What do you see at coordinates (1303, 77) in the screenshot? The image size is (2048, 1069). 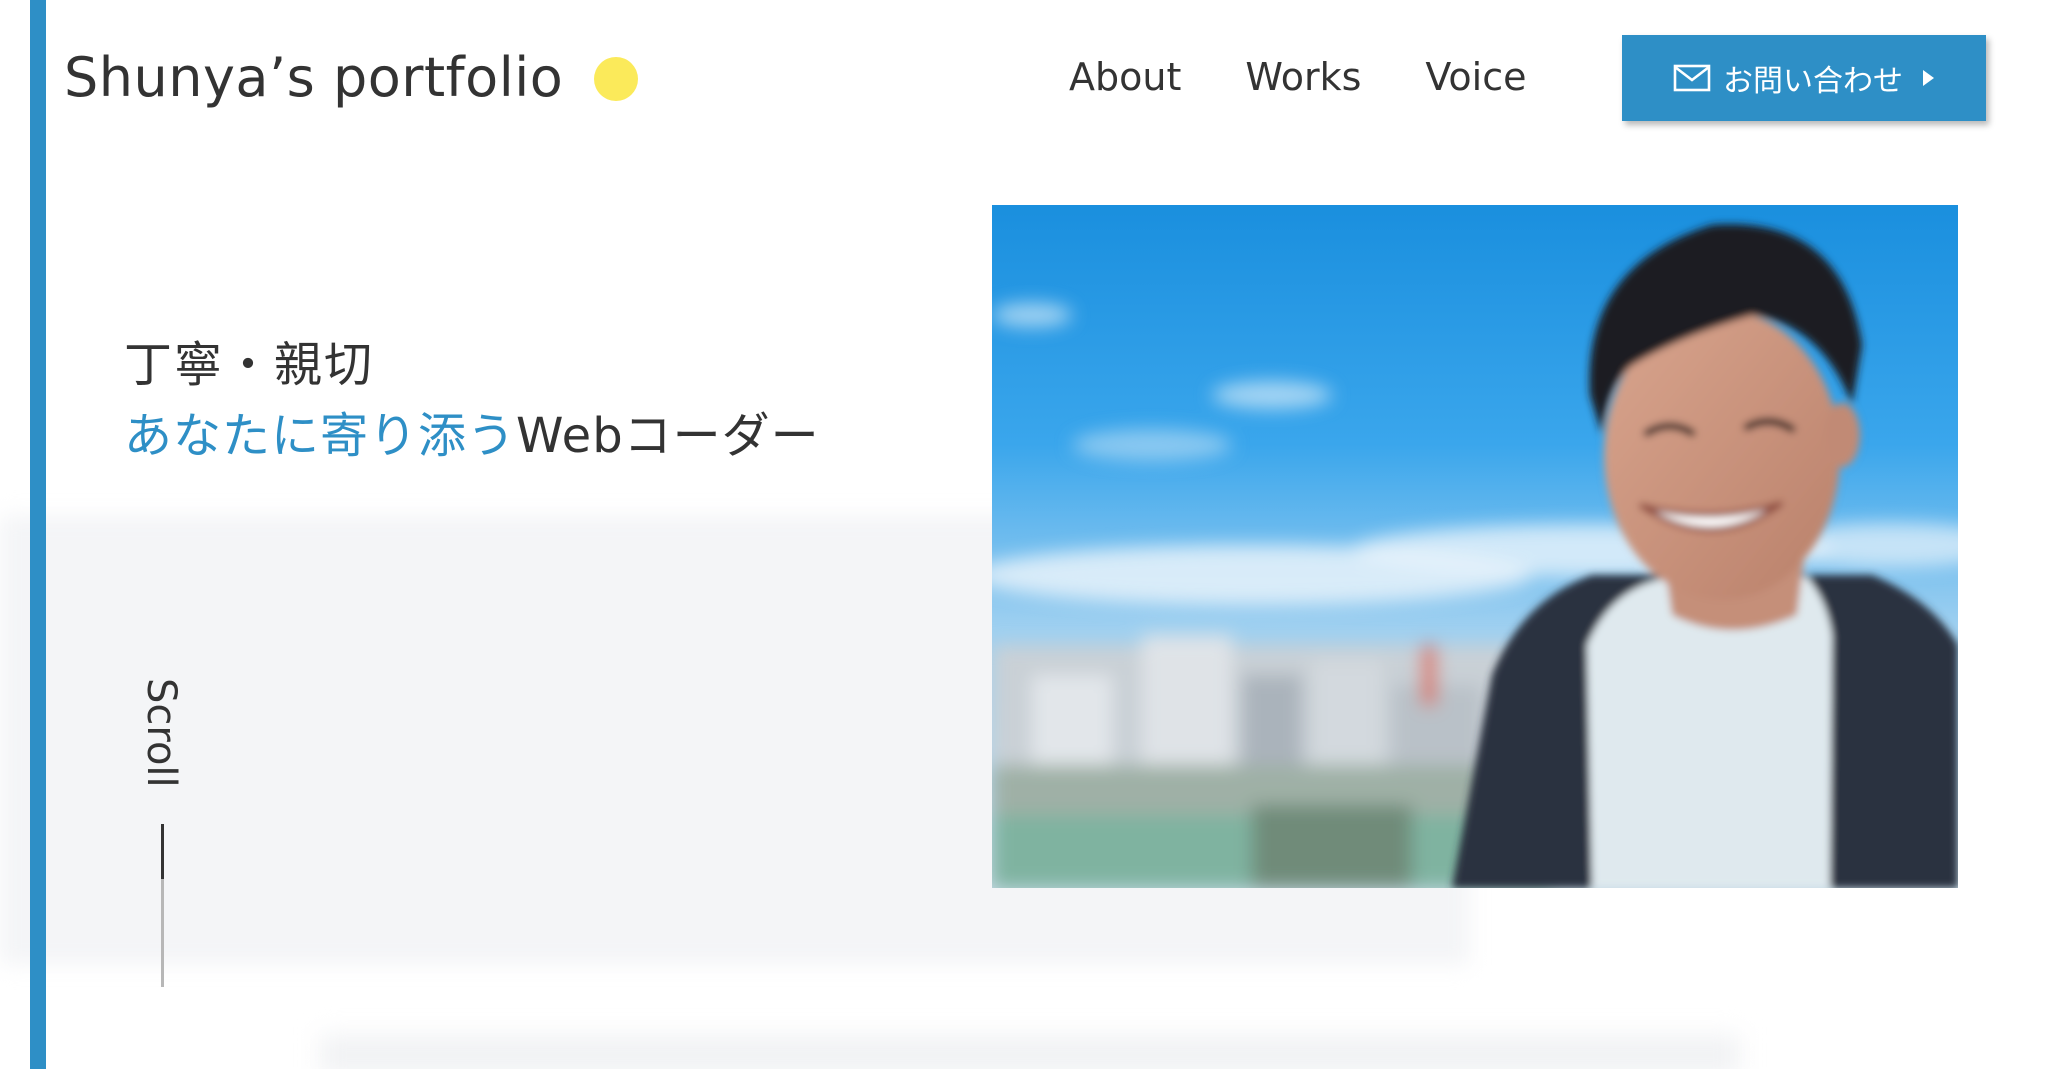 I see `nav-item-works: Works` at bounding box center [1303, 77].